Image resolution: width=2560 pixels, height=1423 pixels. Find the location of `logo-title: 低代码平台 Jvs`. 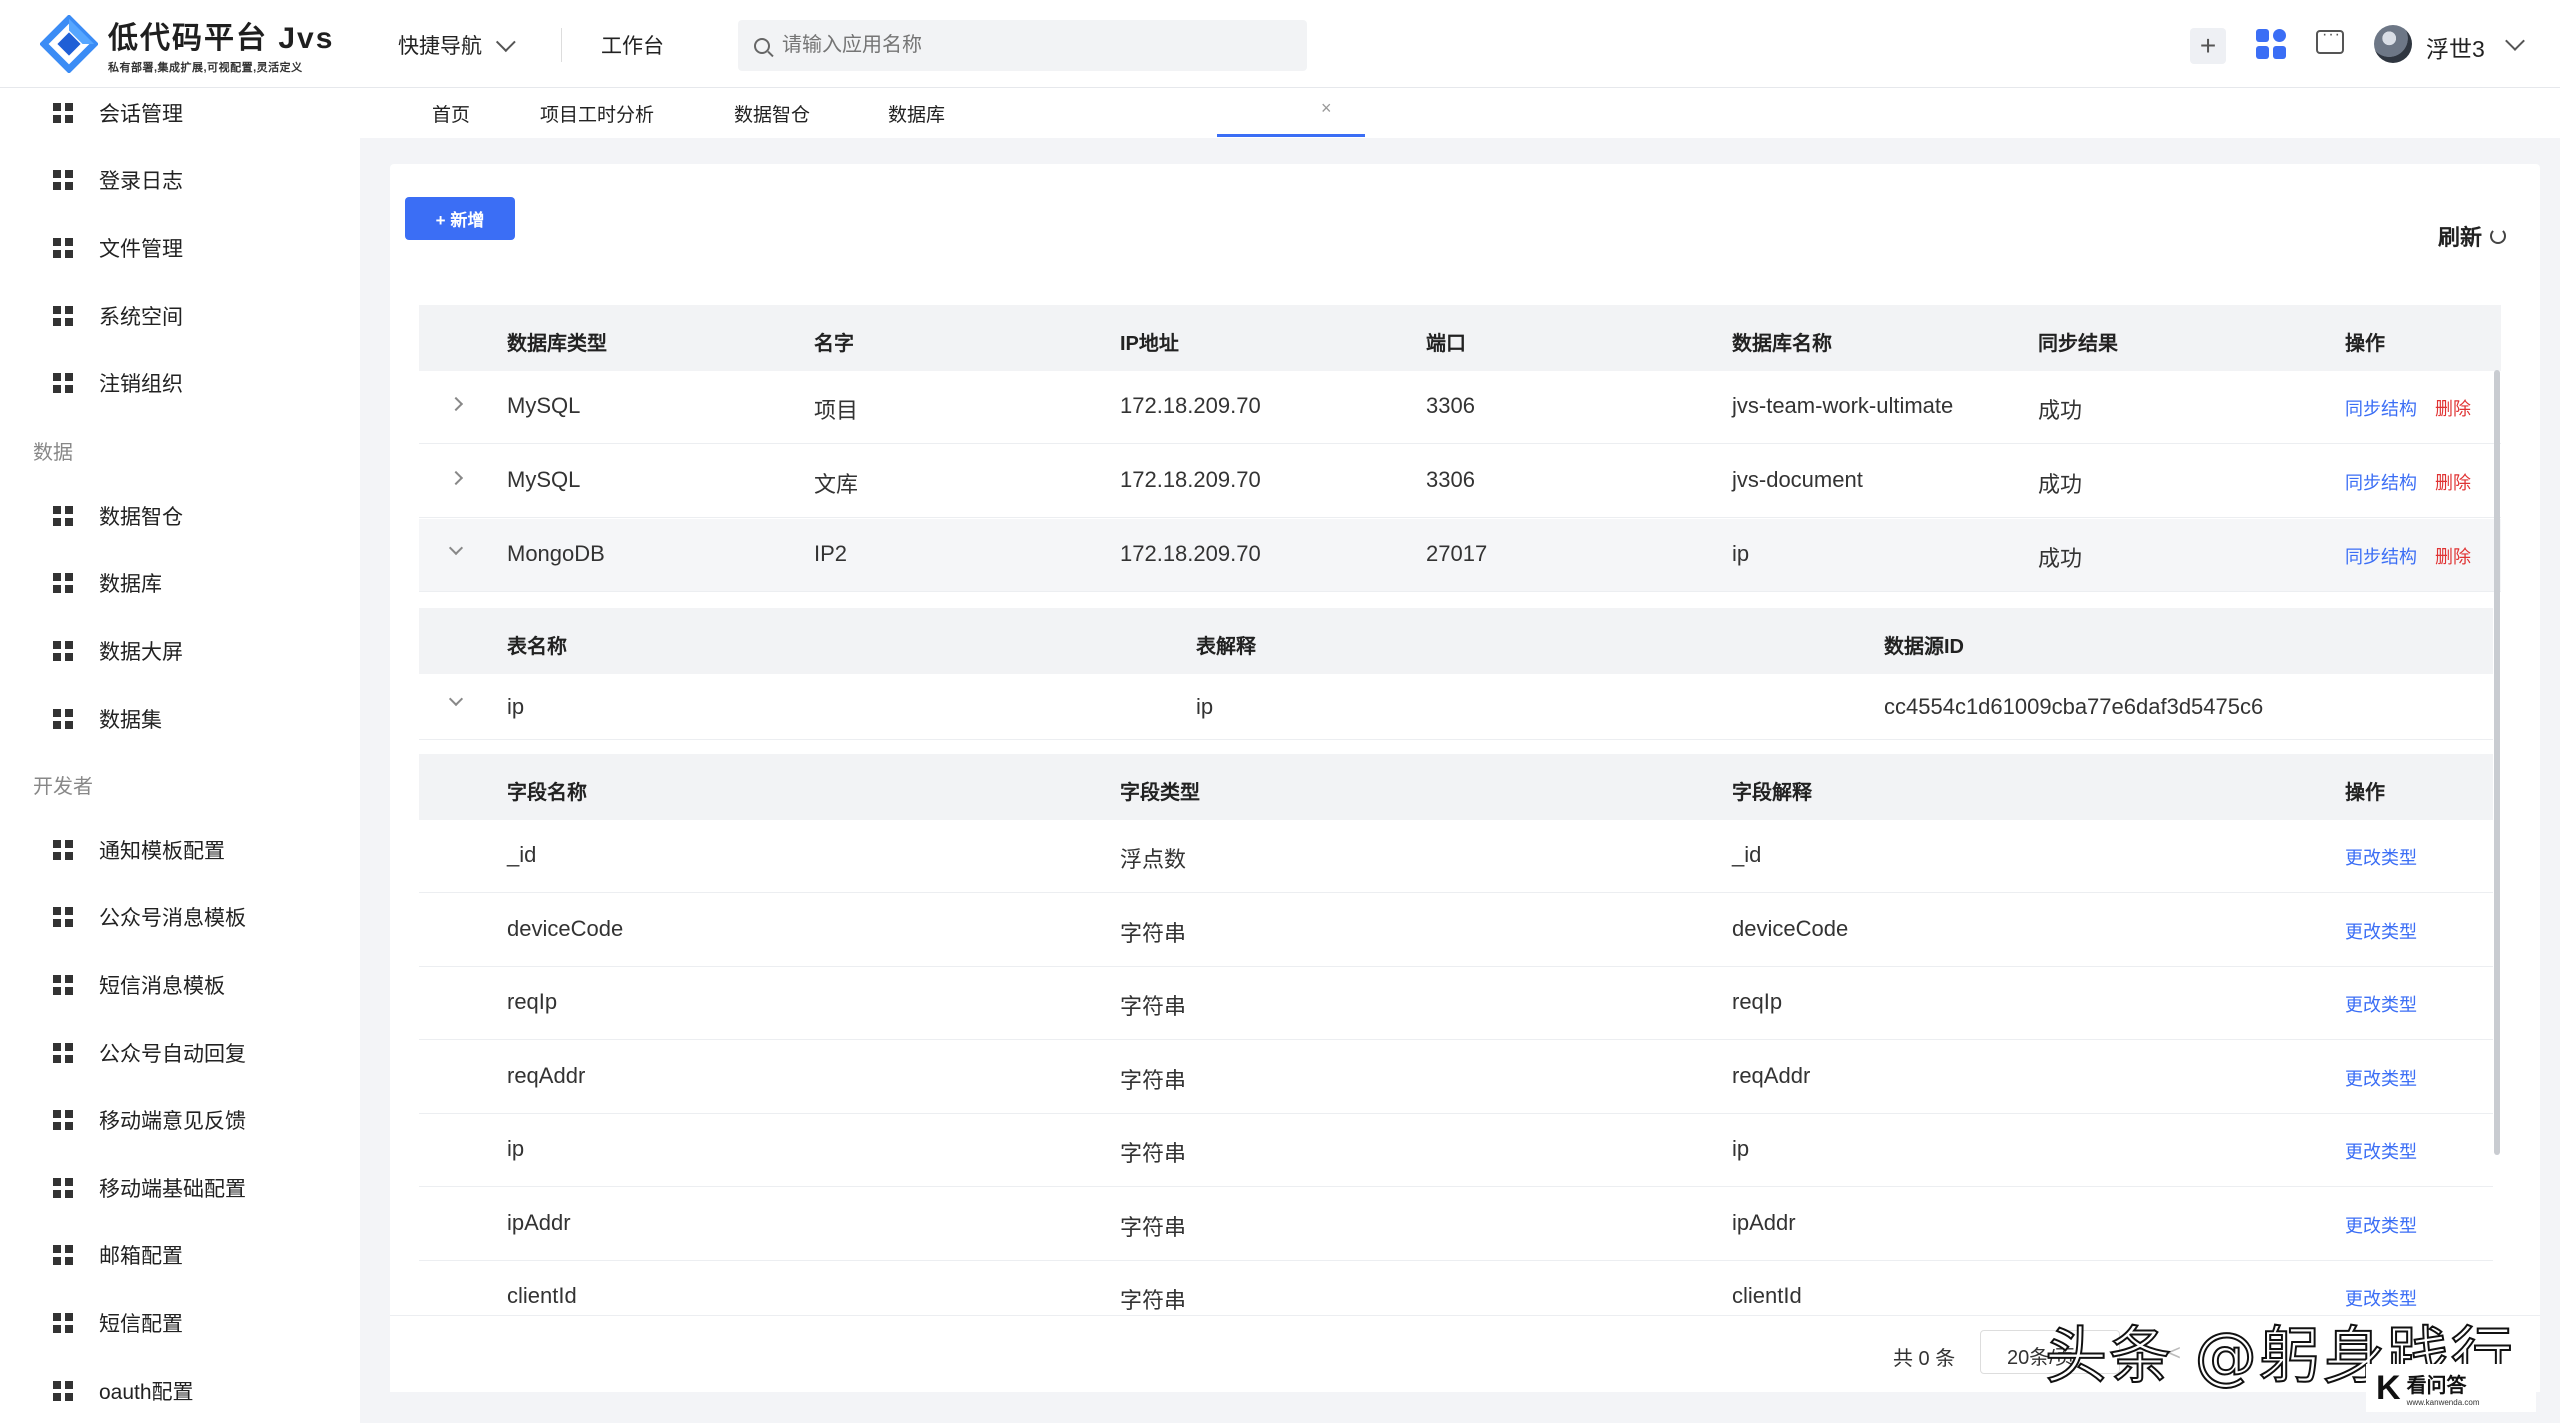

logo-title: 低代码平台 Jvs is located at coordinates (221, 38).